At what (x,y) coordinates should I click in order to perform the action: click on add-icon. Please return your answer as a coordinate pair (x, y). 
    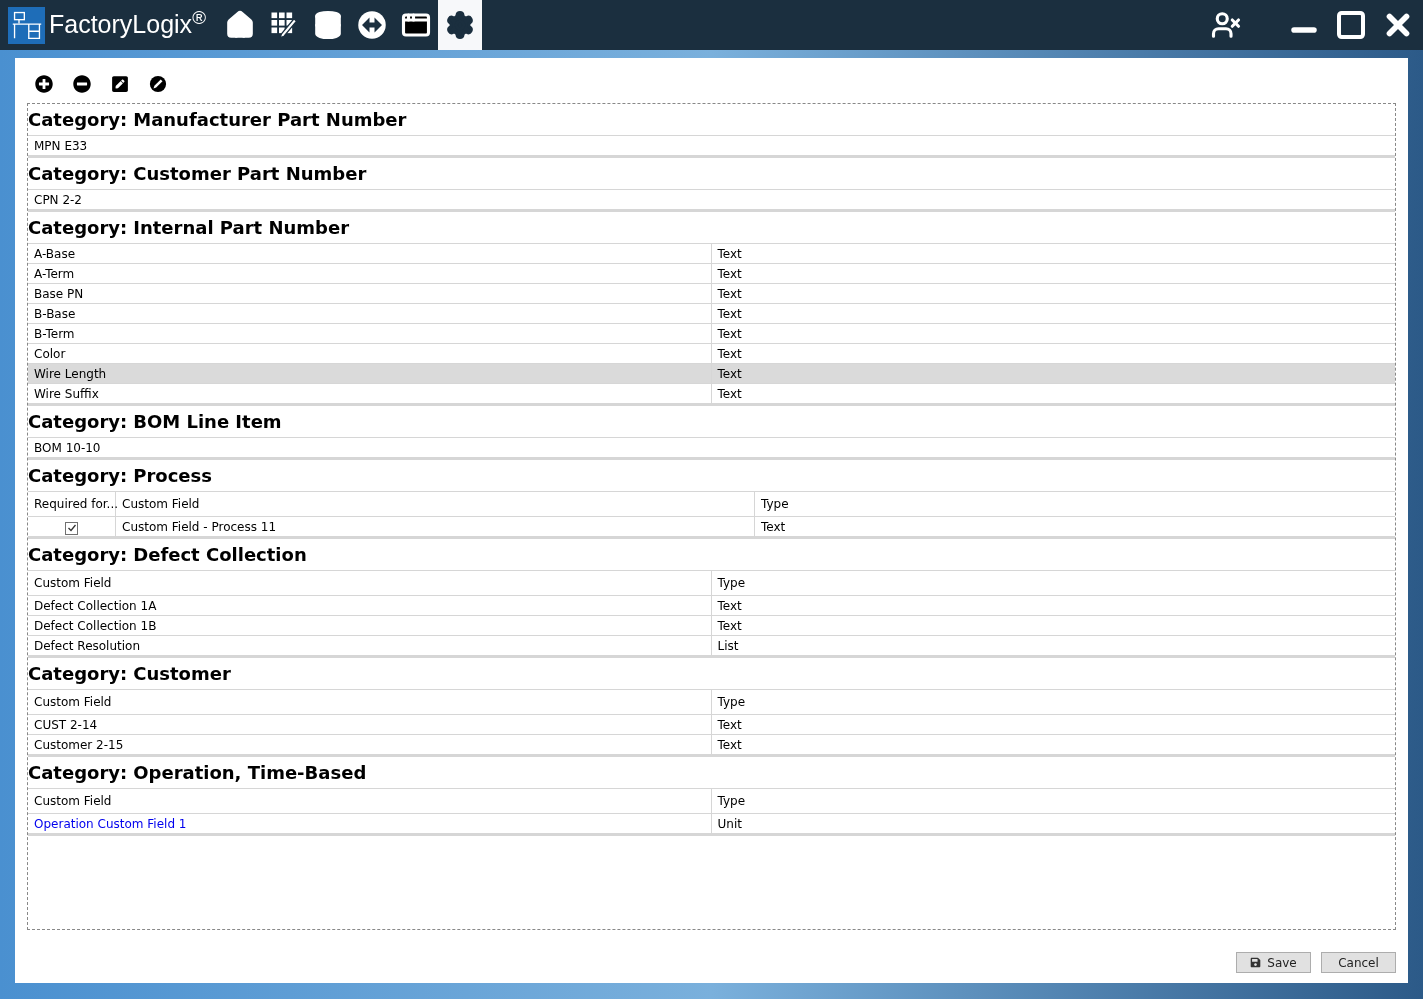
    Looking at the image, I should click on (44, 83).